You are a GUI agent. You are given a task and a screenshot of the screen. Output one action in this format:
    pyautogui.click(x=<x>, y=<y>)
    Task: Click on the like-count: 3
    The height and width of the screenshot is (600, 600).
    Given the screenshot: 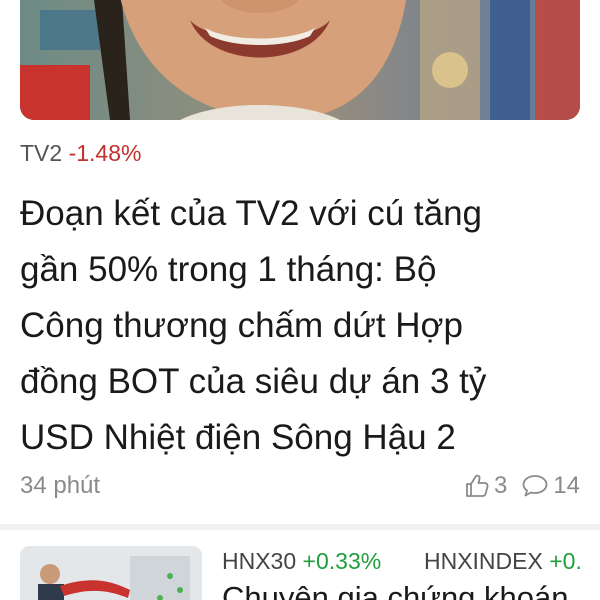 What is the action you would take?
    pyautogui.click(x=500, y=485)
    